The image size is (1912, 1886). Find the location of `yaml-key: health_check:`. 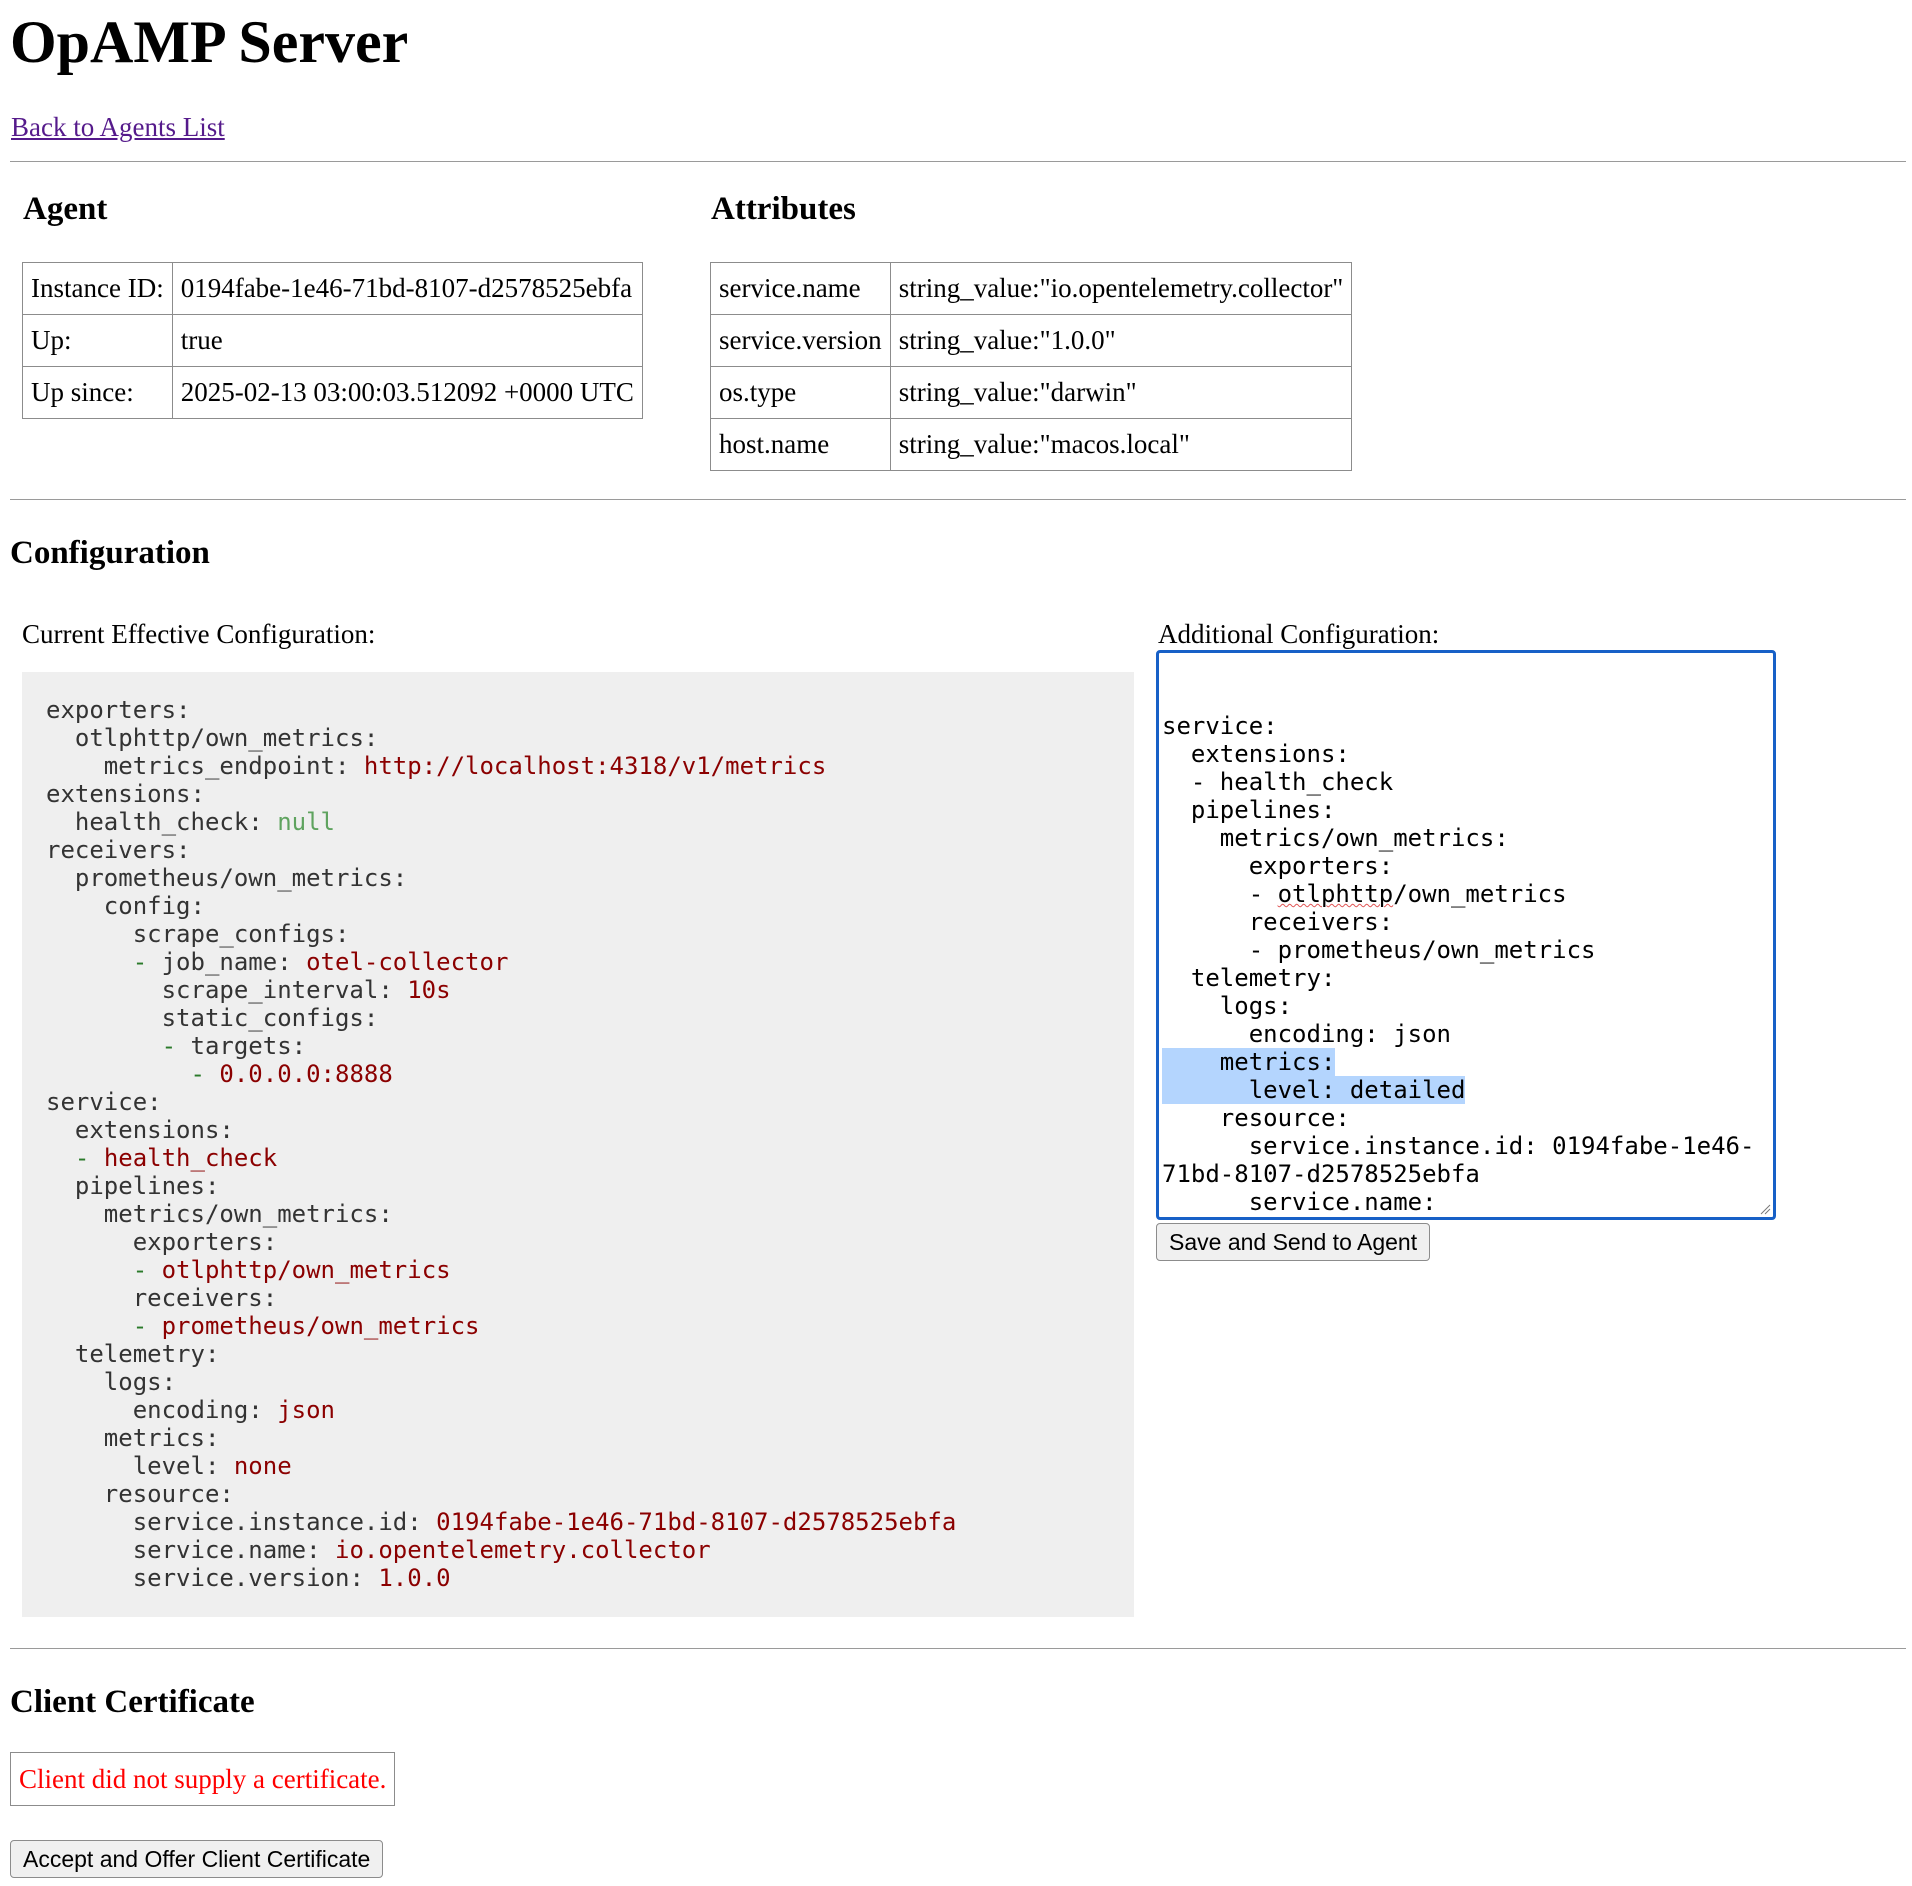

yaml-key: health_check: is located at coordinates (176, 822).